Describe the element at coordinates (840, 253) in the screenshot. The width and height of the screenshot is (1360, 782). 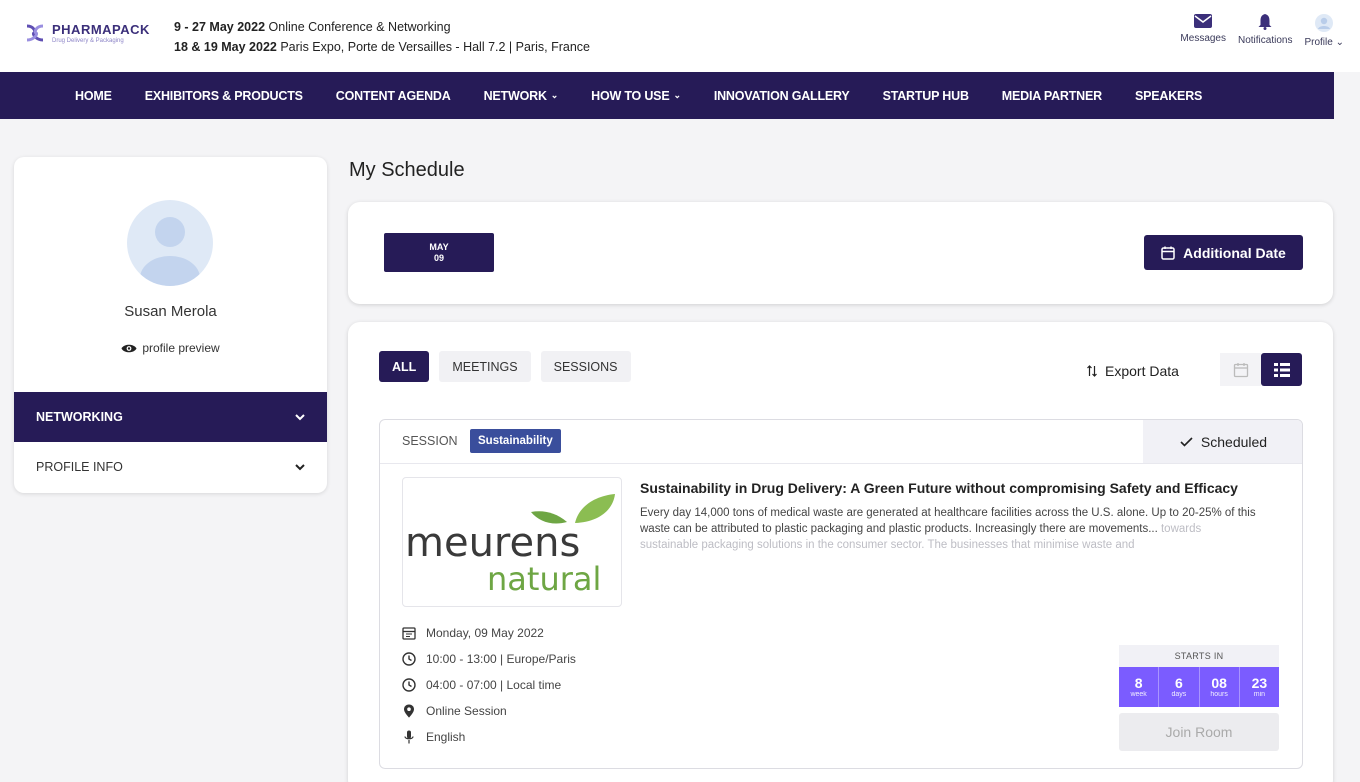
I see `date-selector-card: MAY 09 Additional Date` at that location.